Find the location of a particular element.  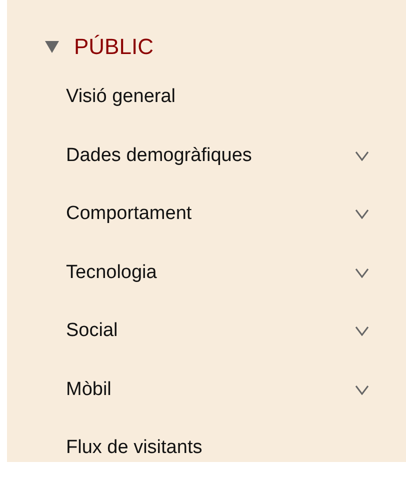

menu-item: Comportament is located at coordinates (206, 214).